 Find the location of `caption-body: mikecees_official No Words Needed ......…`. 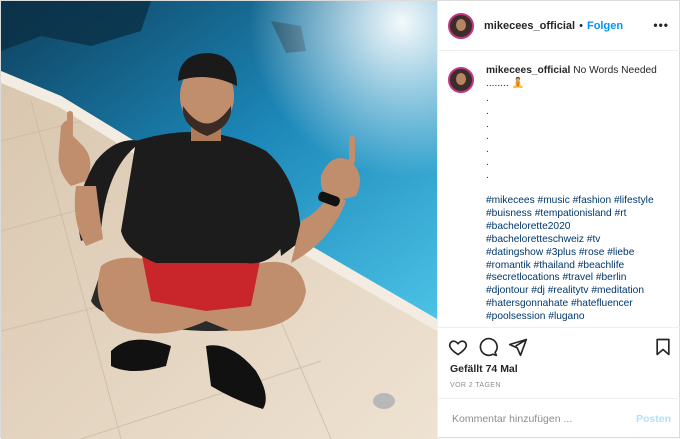

caption-body: mikecees_official No Words Needed ......… is located at coordinates (572, 194).